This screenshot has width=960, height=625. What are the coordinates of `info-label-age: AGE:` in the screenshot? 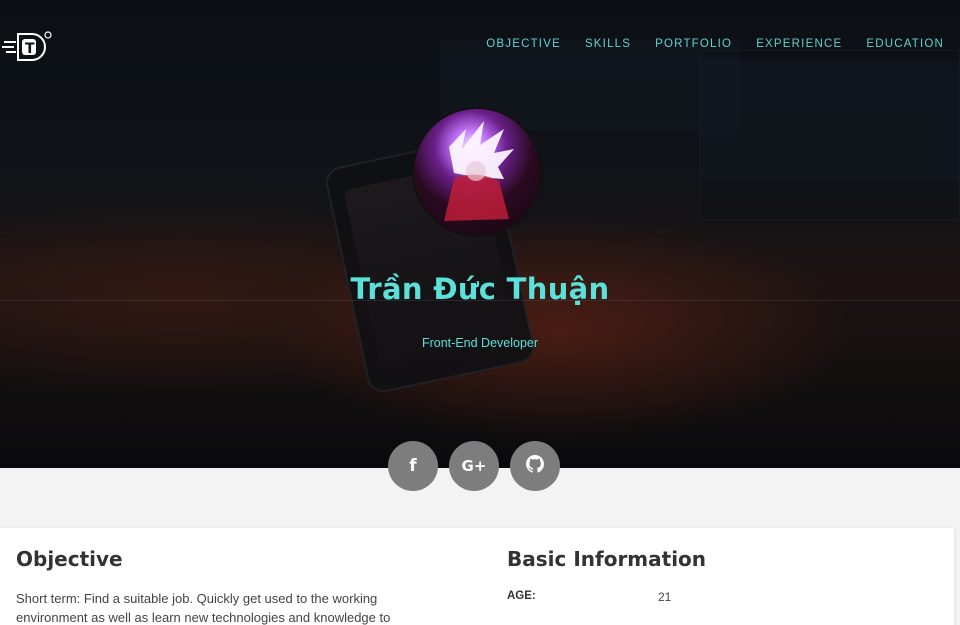 It's located at (521, 596).